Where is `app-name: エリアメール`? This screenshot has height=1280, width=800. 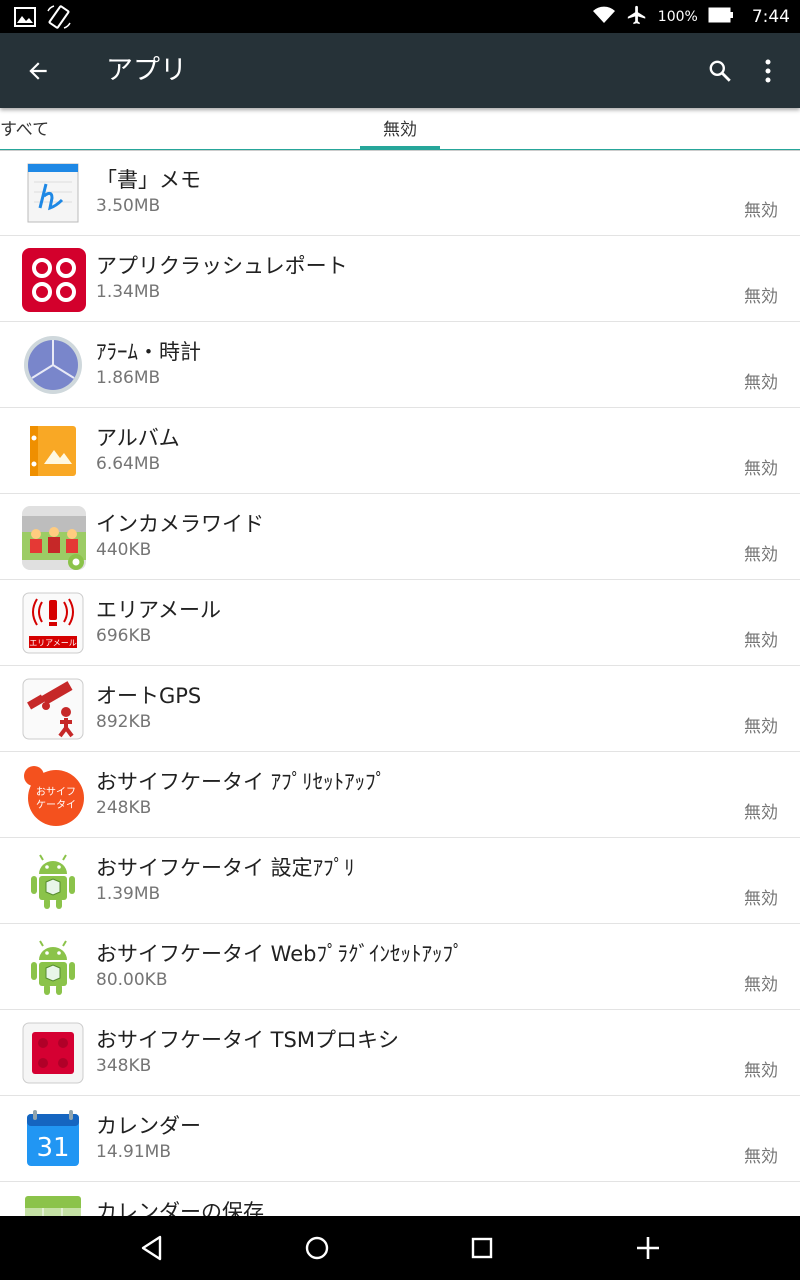
app-name: エリアメール is located at coordinates (158, 610).